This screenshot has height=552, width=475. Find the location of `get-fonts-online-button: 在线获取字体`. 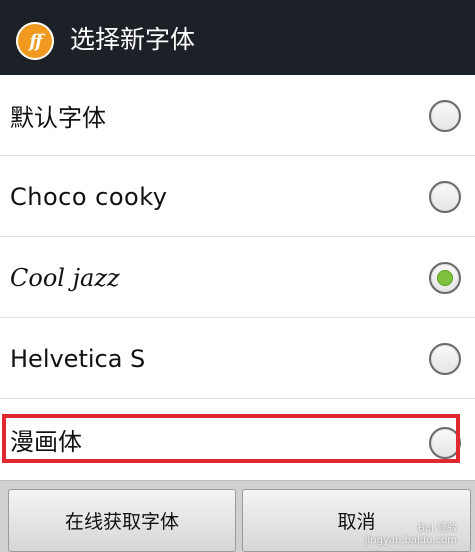

get-fonts-online-button: 在线获取字体 is located at coordinates (122, 520).